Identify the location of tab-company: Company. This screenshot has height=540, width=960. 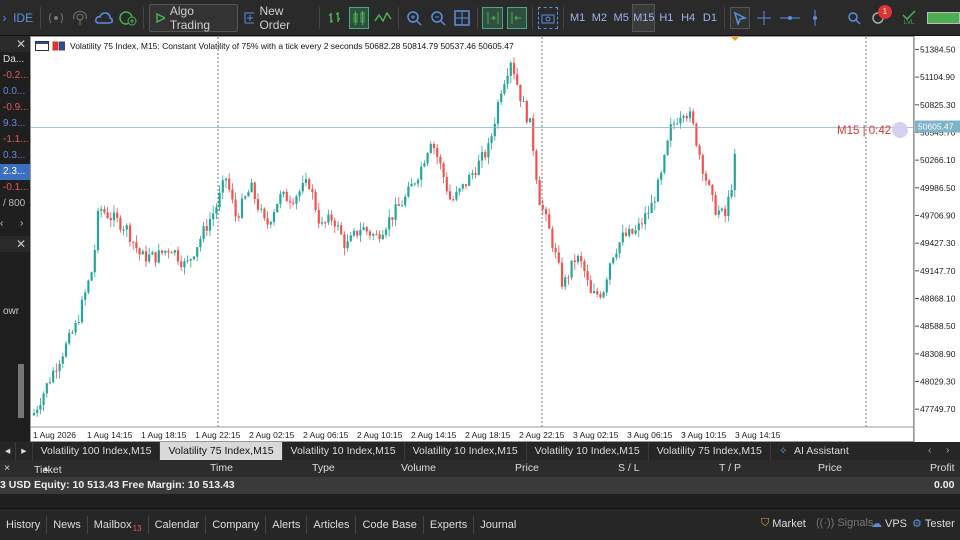
(236, 524).